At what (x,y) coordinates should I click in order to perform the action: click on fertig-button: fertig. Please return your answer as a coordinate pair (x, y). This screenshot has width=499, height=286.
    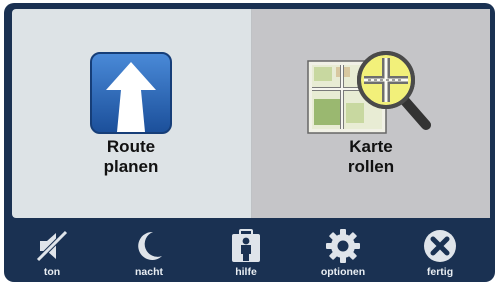
    Looking at the image, I should click on (440, 252).